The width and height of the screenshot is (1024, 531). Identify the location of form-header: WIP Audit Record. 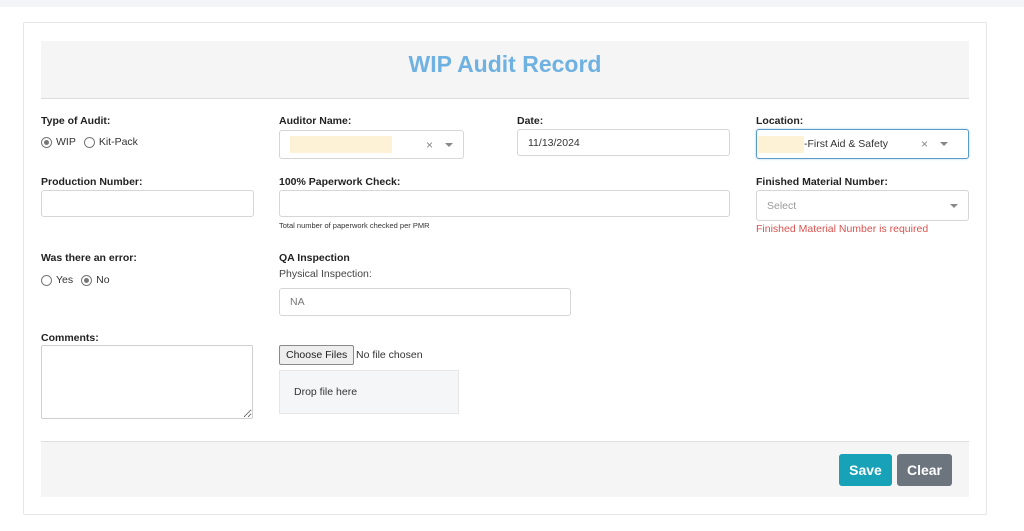
(505, 70).